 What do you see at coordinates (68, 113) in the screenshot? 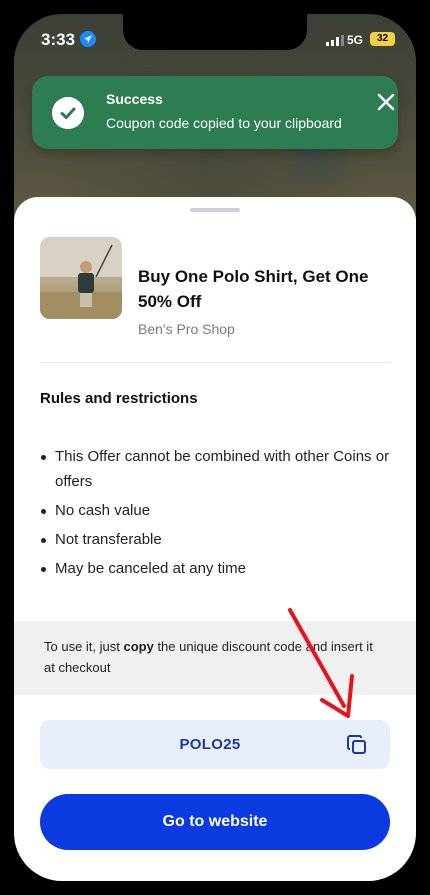
I see `checkmark-circle-icon` at bounding box center [68, 113].